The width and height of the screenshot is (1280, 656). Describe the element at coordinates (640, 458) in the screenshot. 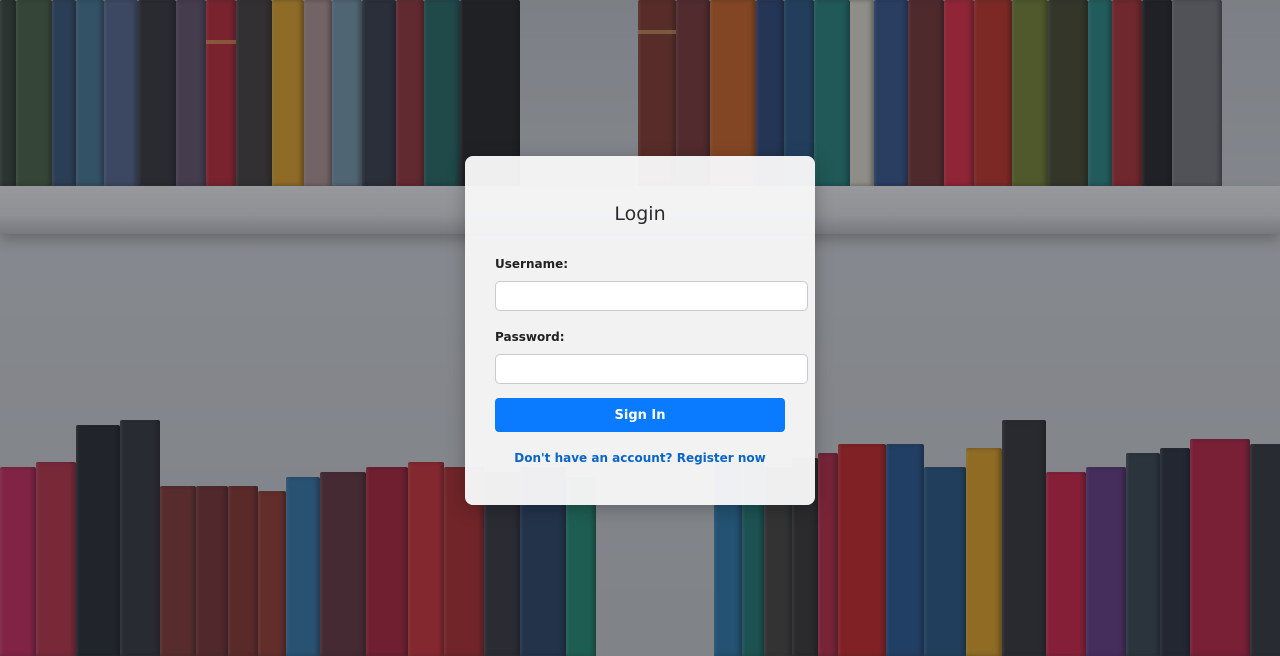

I see `register-link: Don't have an account? Register now` at that location.